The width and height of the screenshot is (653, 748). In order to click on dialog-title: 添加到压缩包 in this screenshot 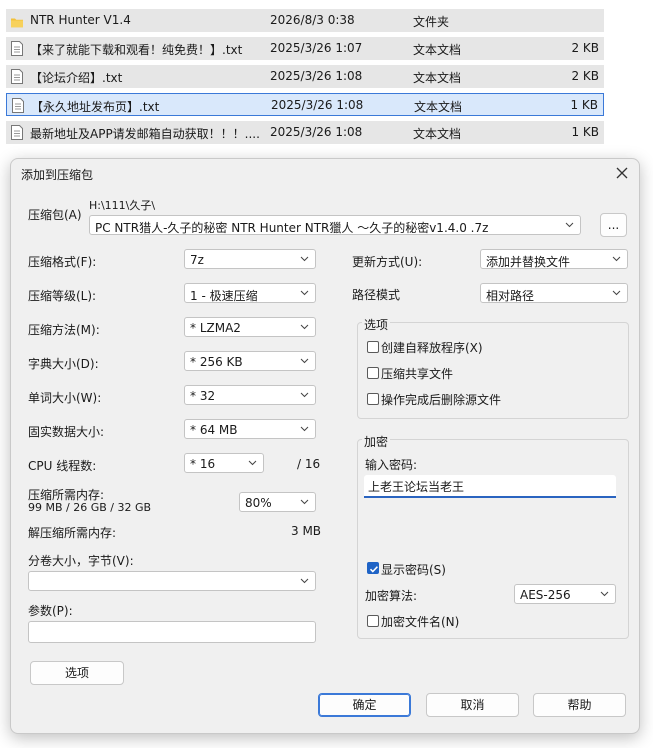, I will do `click(57, 175)`.